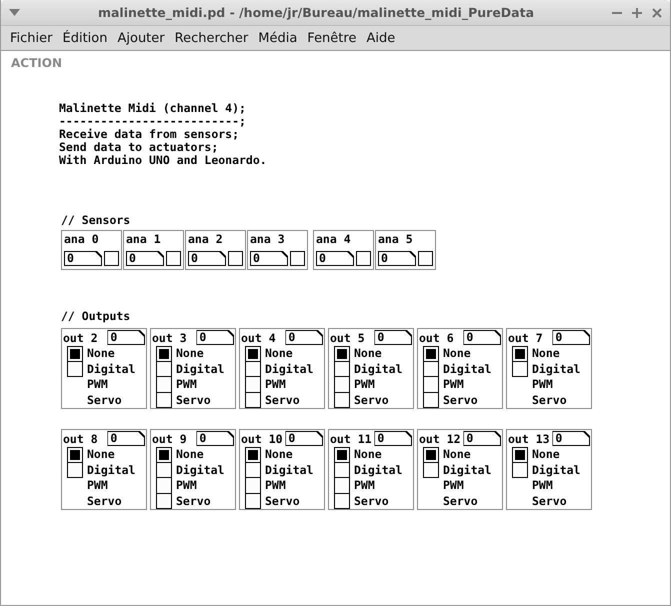 This screenshot has width=671, height=606. Describe the element at coordinates (212, 38) in the screenshot. I see `menu-item: Rechercher` at that location.